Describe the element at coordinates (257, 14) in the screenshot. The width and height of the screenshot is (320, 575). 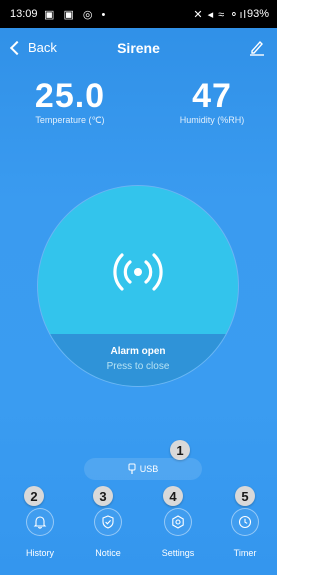
I see `battery-level: 93%` at that location.